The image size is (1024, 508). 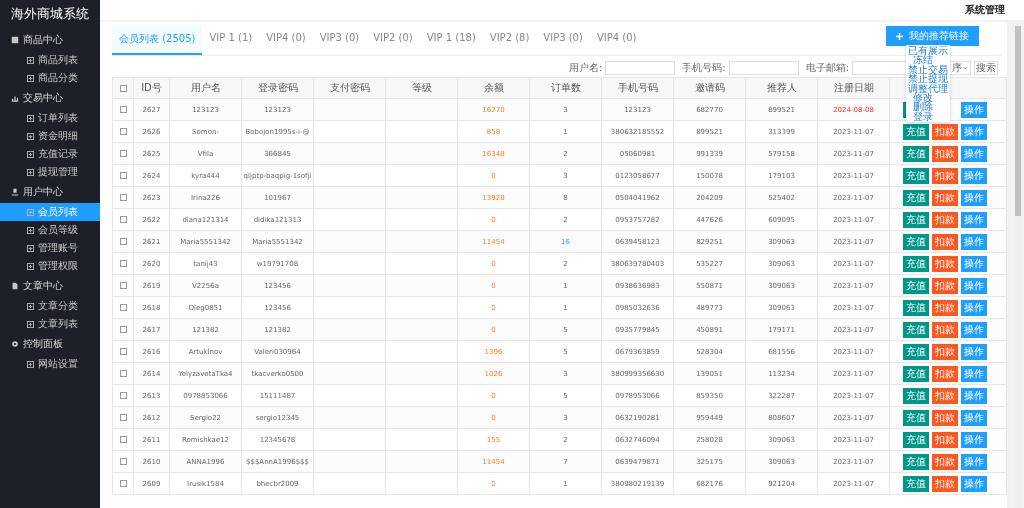 I want to click on menu-item: 已有展示, so click(x=928, y=51).